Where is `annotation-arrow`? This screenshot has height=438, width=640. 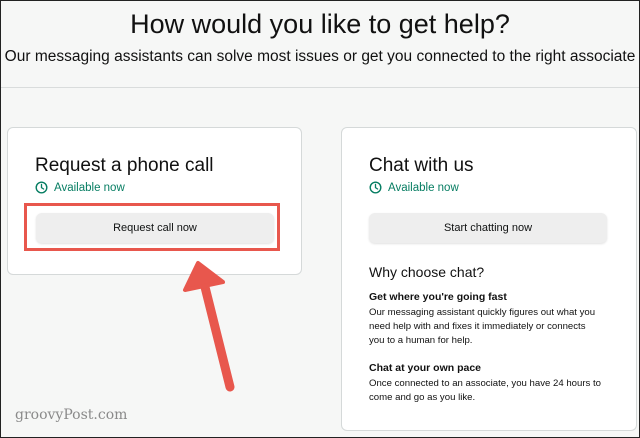
annotation-arrow is located at coordinates (209, 326).